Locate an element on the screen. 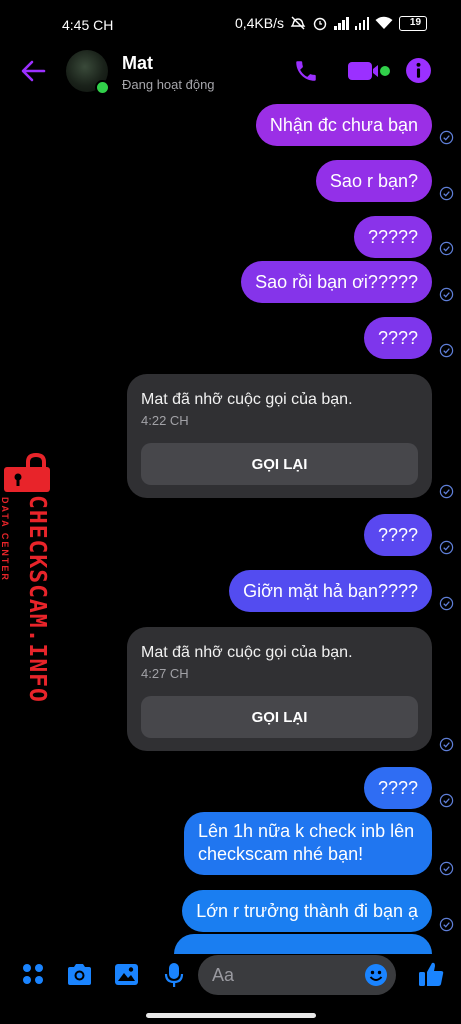  message-text: Nhận đc chưa bạn is located at coordinates (343, 124).